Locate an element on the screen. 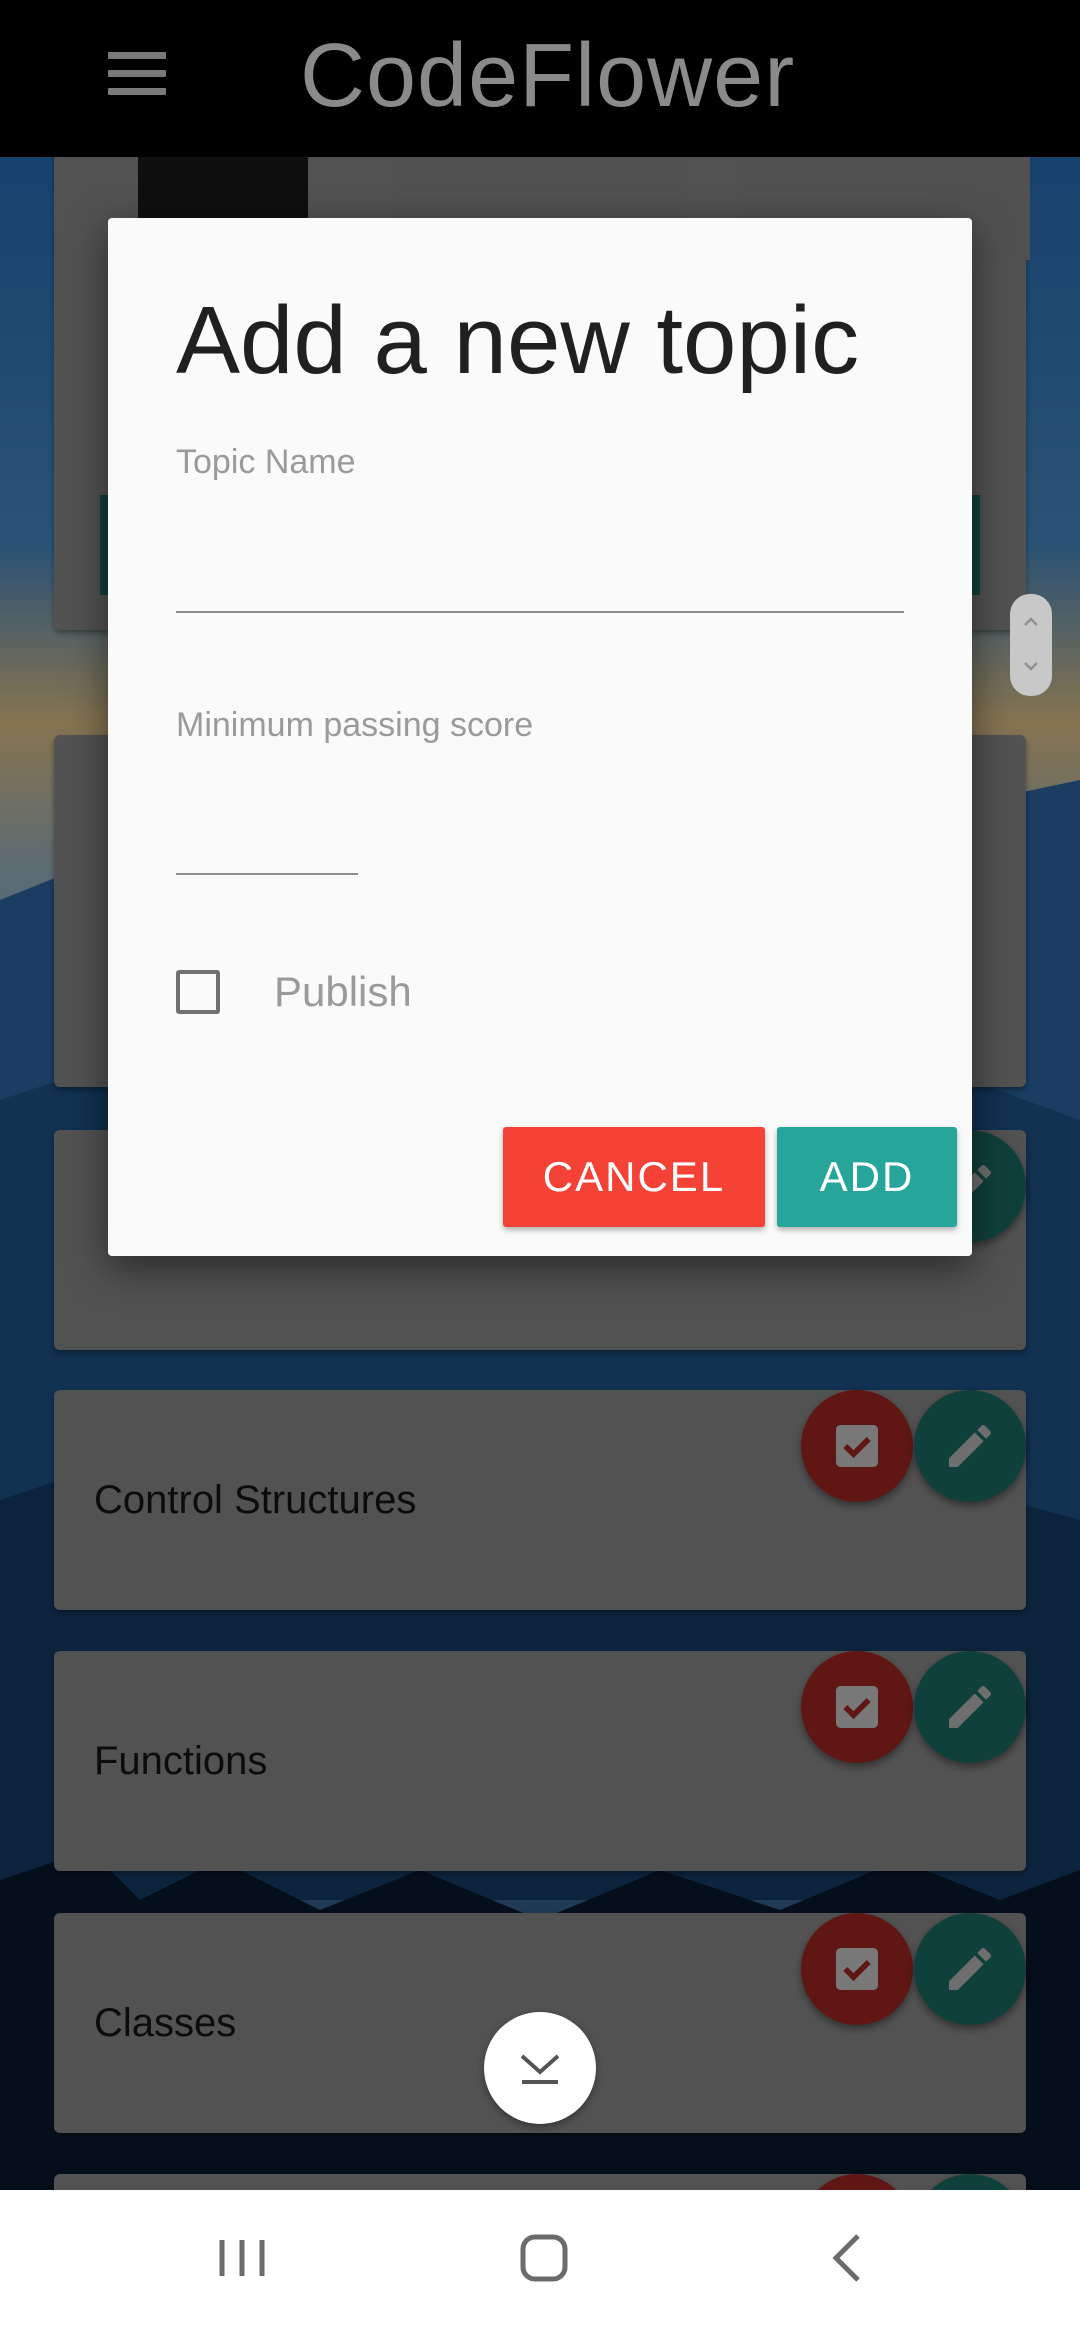 The height and width of the screenshot is (2325, 1080). add-button: ADD is located at coordinates (867, 1177).